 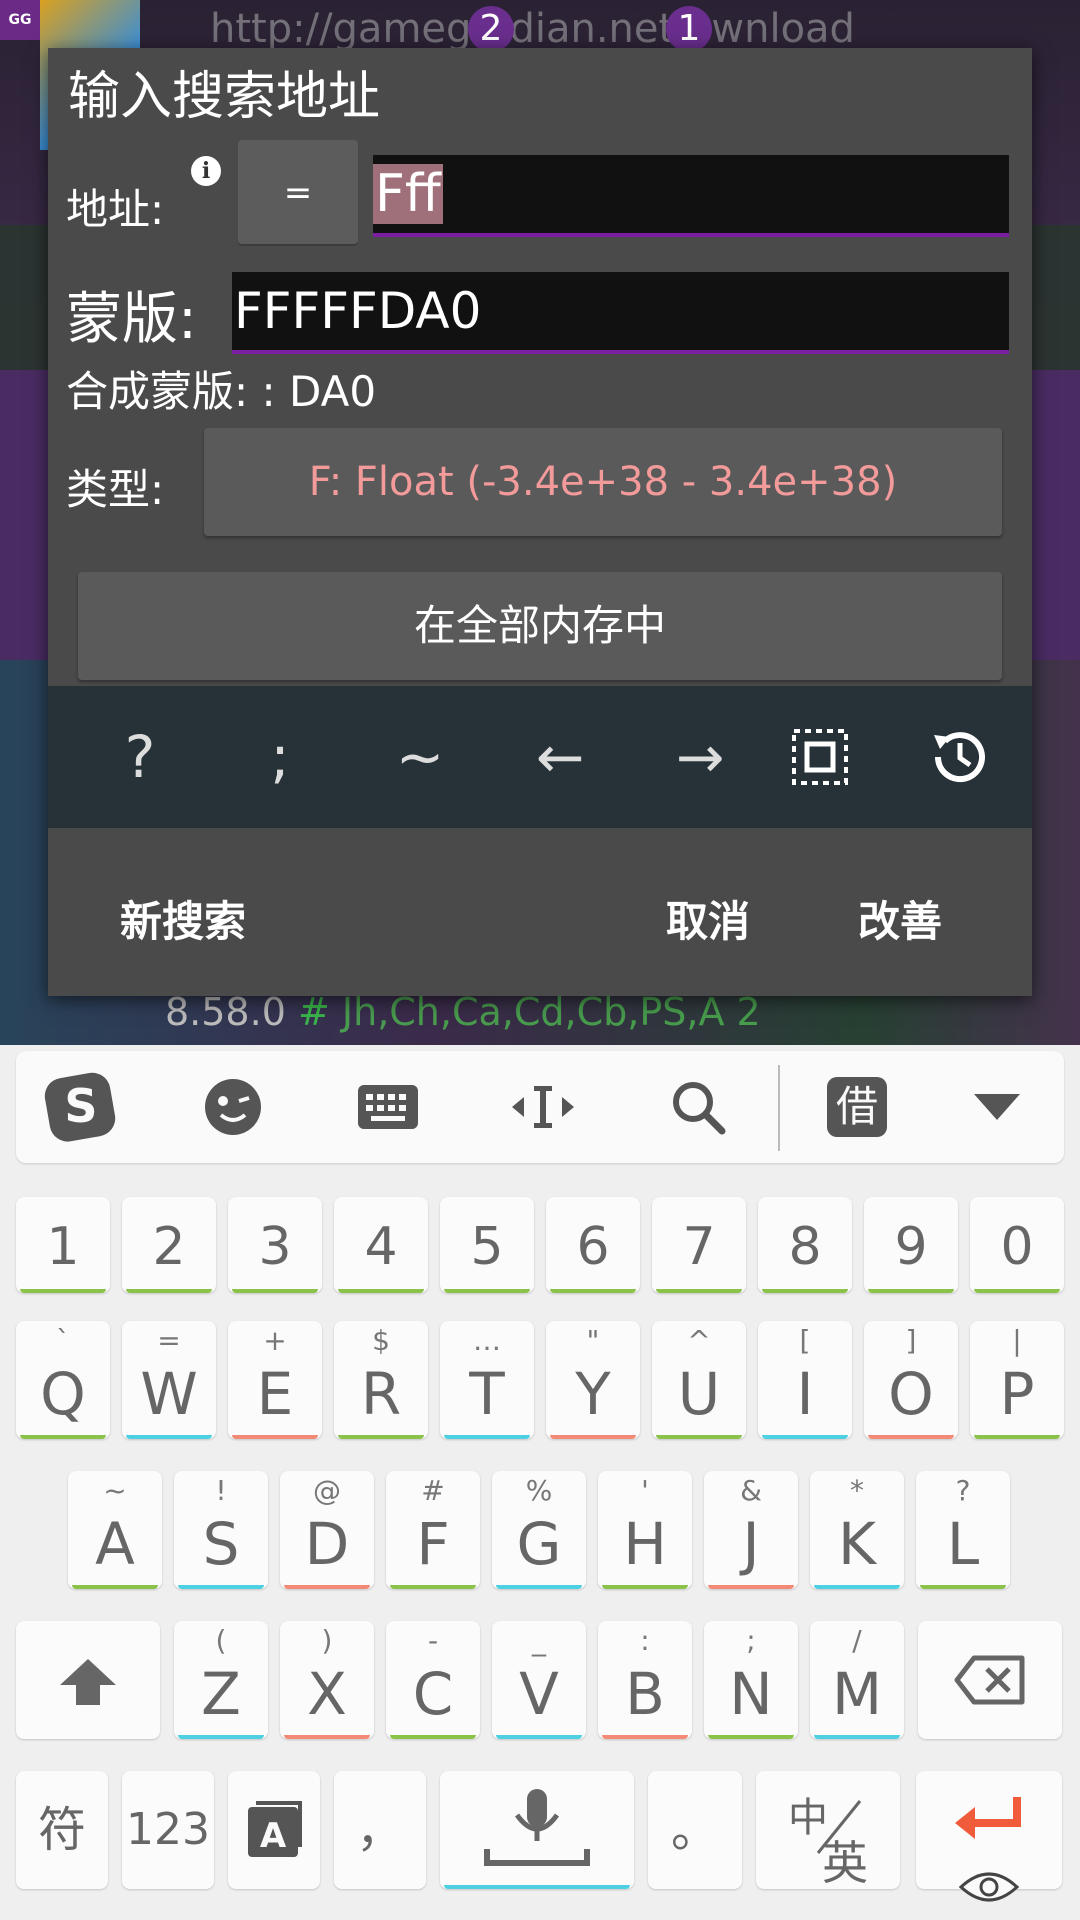 What do you see at coordinates (645, 1530) in the screenshot?
I see `key-h: ' H` at bounding box center [645, 1530].